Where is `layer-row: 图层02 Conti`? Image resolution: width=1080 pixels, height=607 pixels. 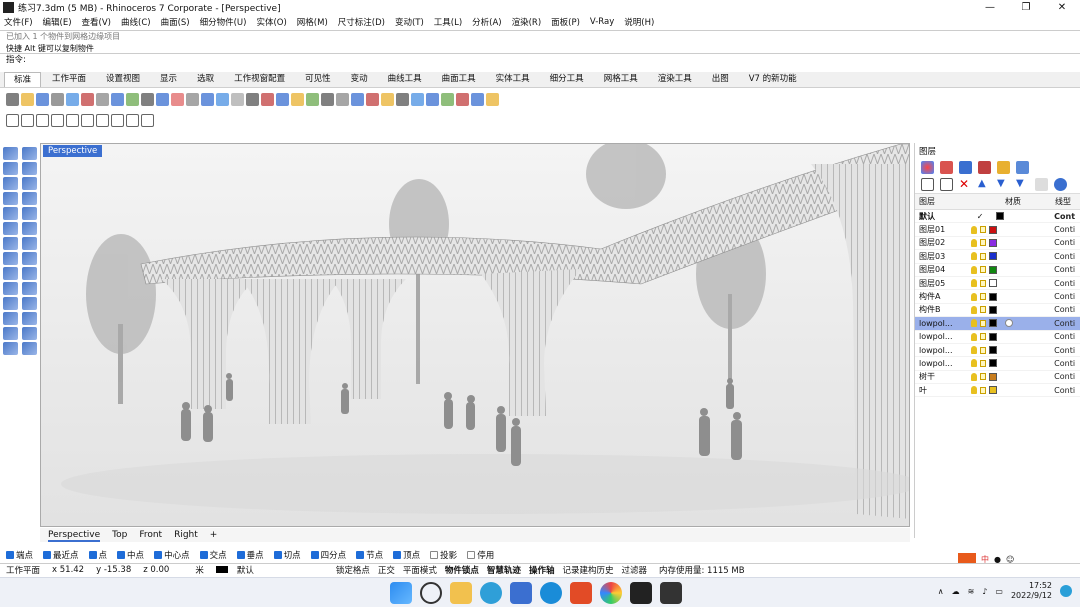 layer-row: 图层02 Conti is located at coordinates (997, 244).